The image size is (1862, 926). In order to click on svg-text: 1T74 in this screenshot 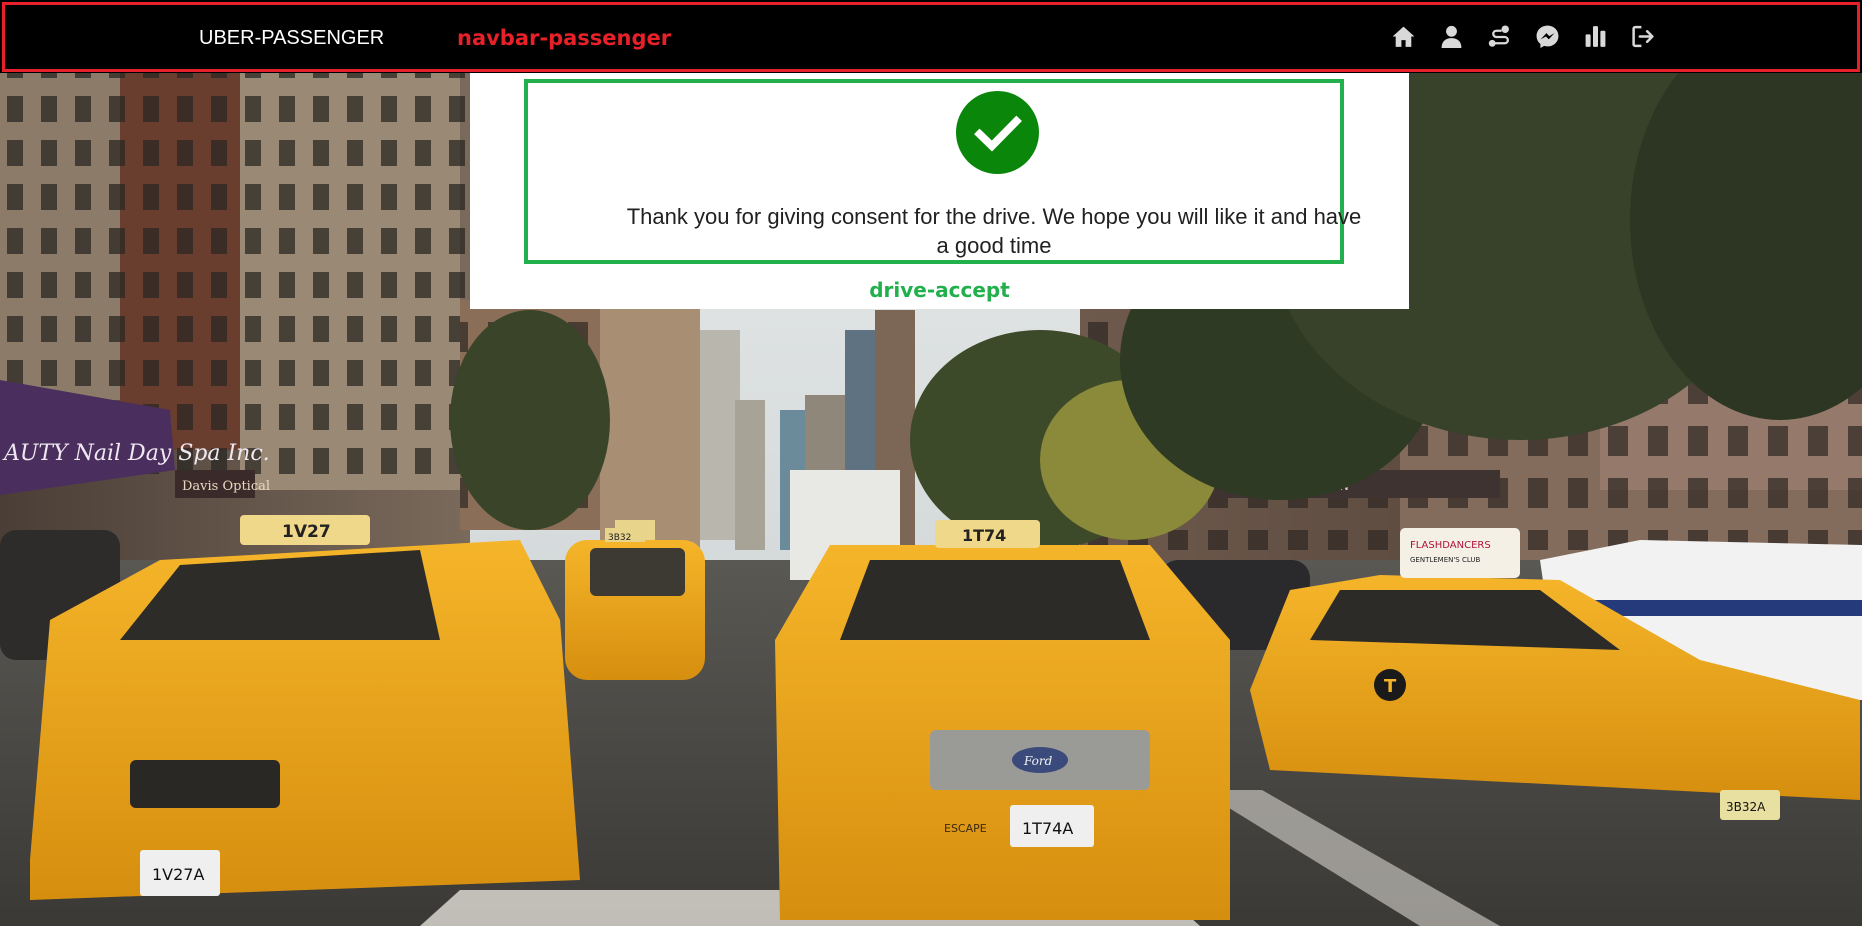, I will do `click(984, 535)`.